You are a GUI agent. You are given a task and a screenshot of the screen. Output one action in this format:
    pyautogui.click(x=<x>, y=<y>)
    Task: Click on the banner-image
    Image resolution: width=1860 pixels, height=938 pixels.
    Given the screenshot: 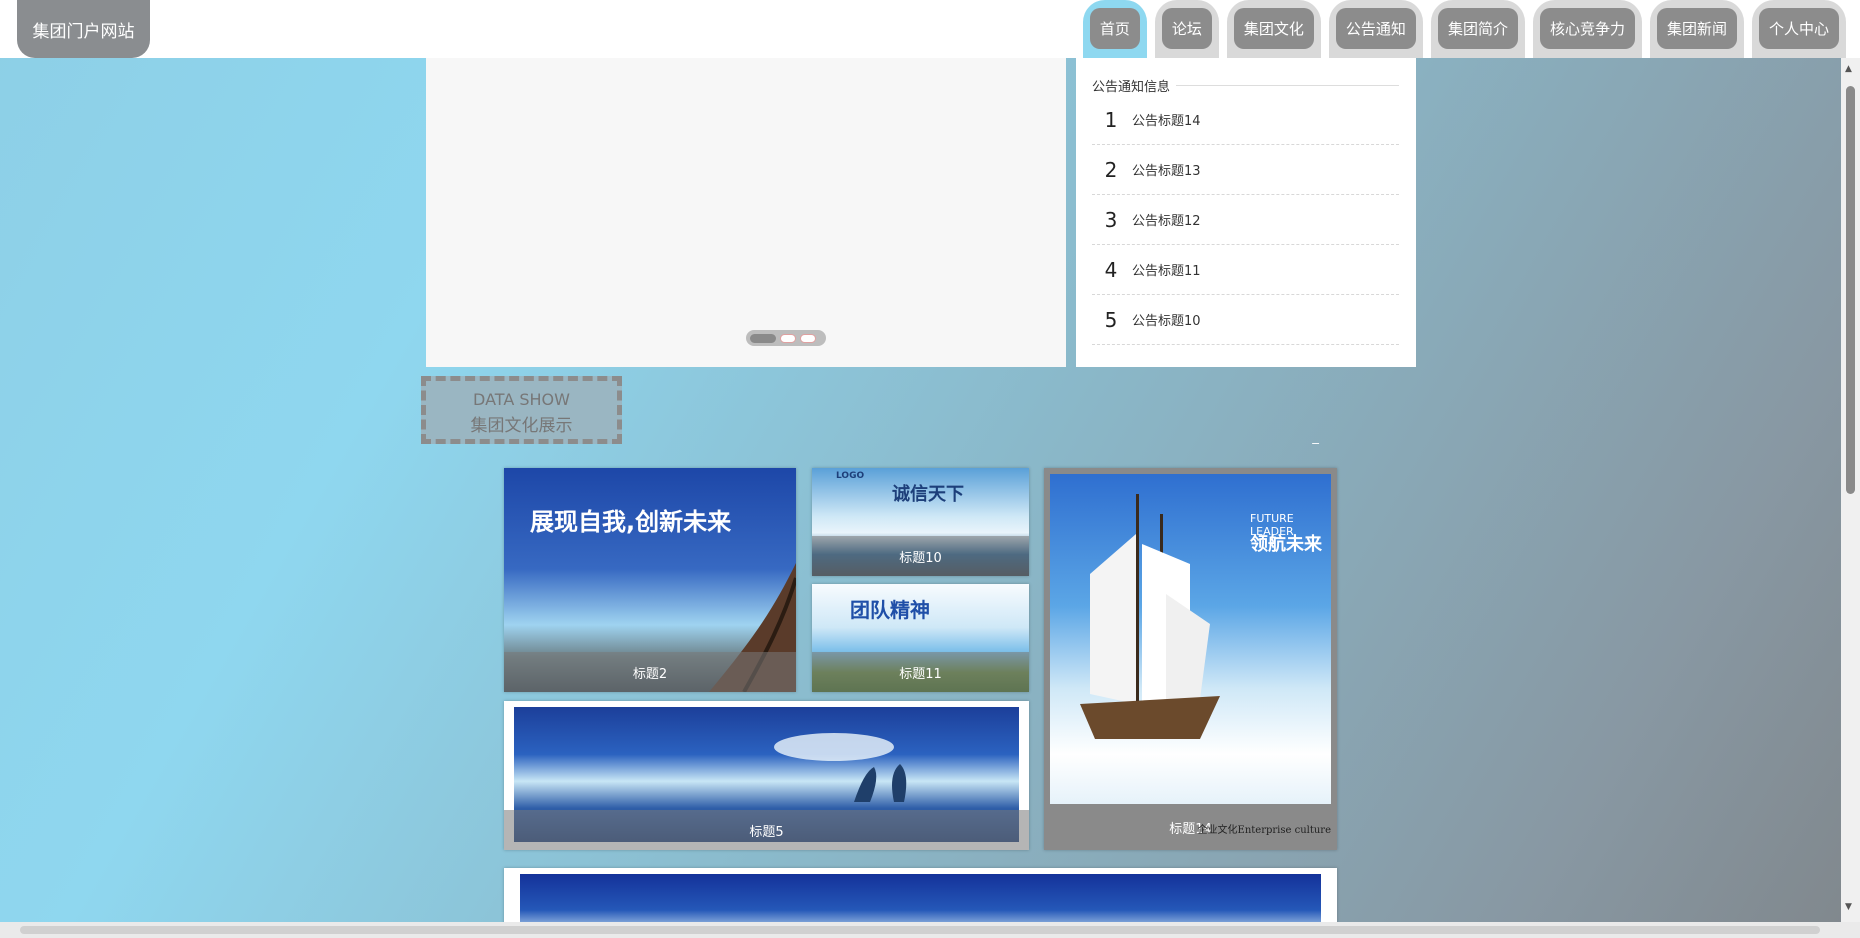 What is the action you would take?
    pyautogui.click(x=920, y=901)
    